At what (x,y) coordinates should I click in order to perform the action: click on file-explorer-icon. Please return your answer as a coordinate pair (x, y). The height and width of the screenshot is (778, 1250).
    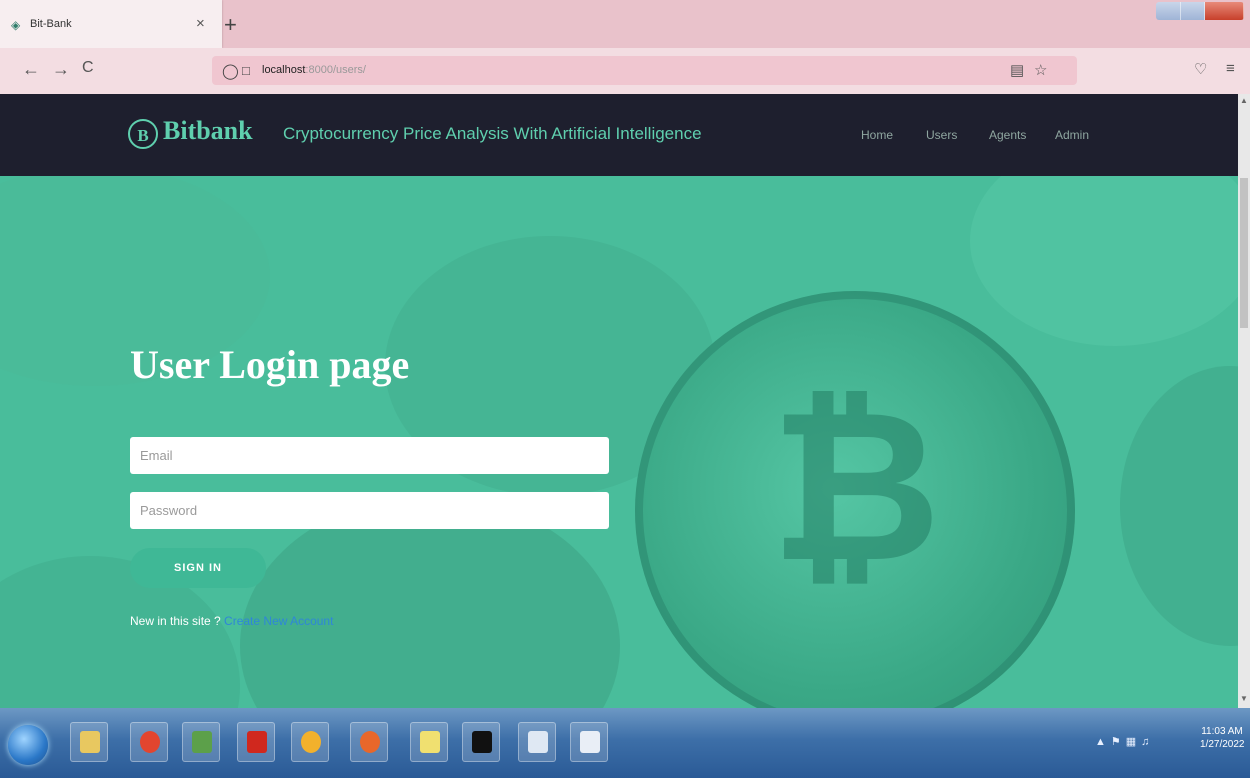
    Looking at the image, I should click on (89, 742).